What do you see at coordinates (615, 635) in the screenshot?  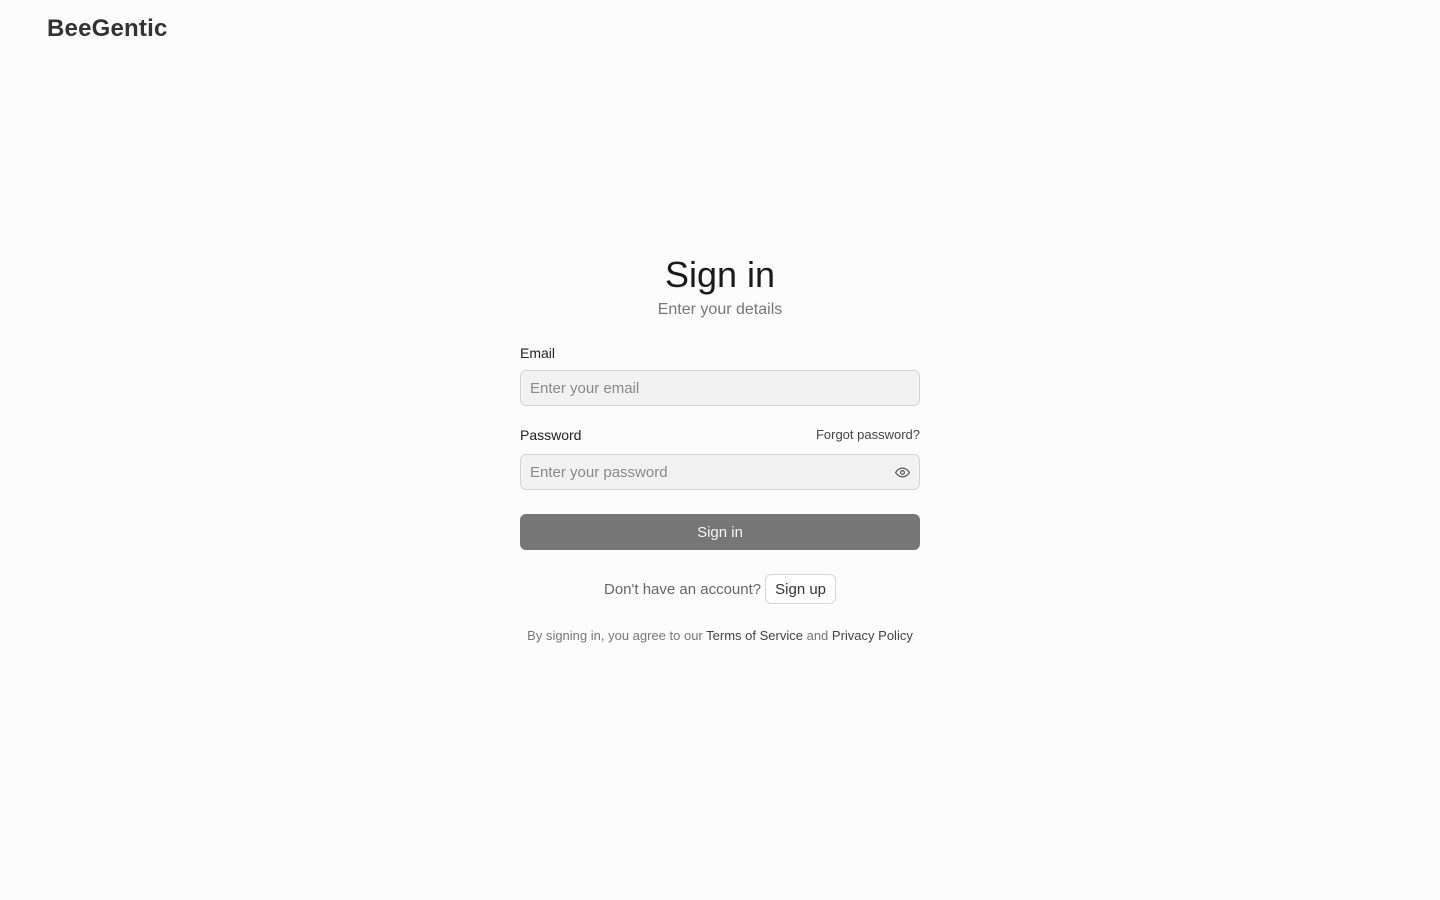 I see `legal-prefix: By signing in, you agree to our` at bounding box center [615, 635].